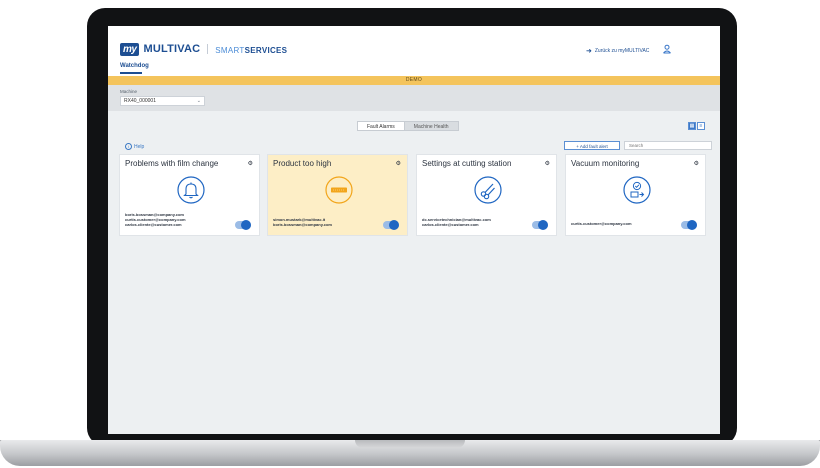 The image size is (820, 468). Describe the element at coordinates (589, 51) in the screenshot. I see `arrow-right-icon: ➜` at that location.